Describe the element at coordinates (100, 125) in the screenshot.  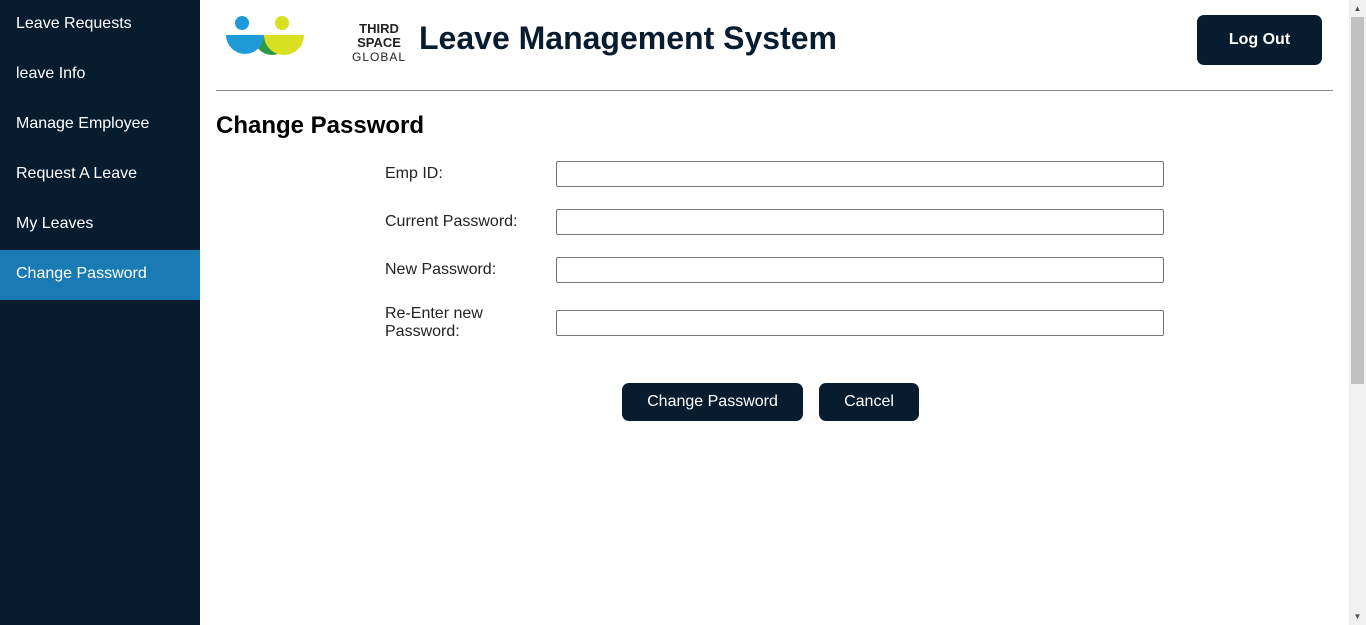
I see `sidebar-item-manage-employee: Manage Employee` at that location.